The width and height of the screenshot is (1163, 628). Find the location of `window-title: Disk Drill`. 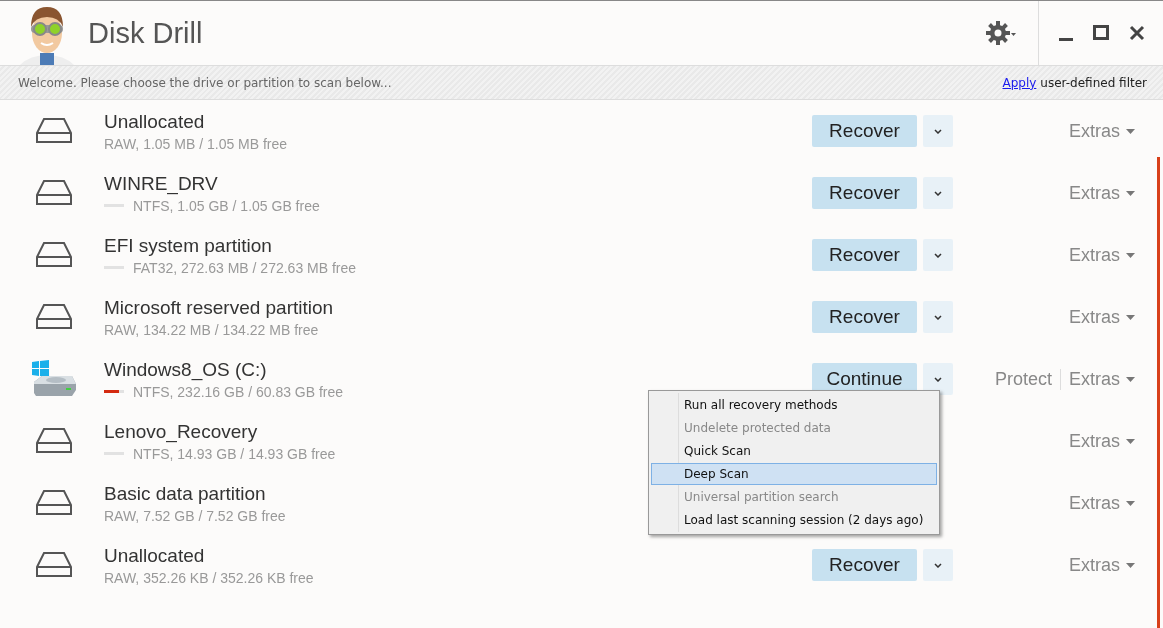

window-title: Disk Drill is located at coordinates (146, 33).